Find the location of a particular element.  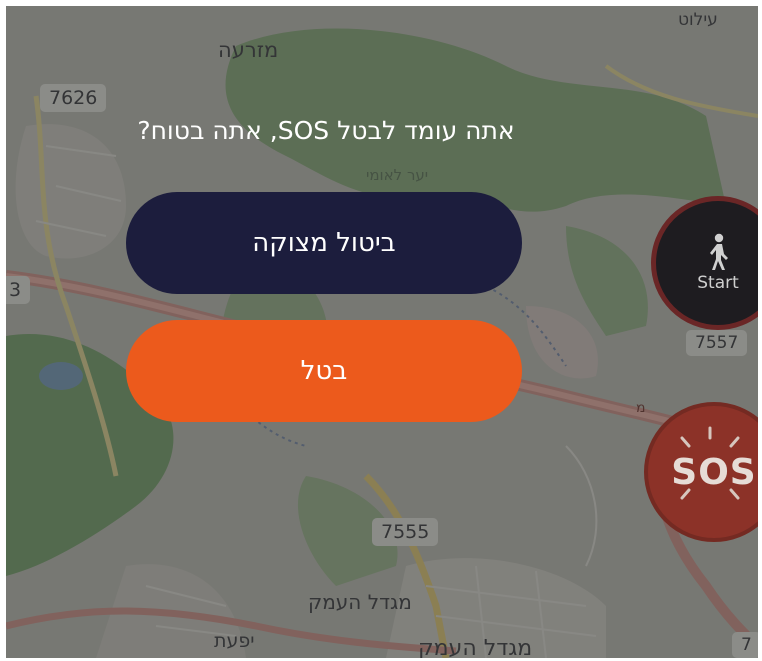

walking-person-icon is located at coordinates (719, 251).